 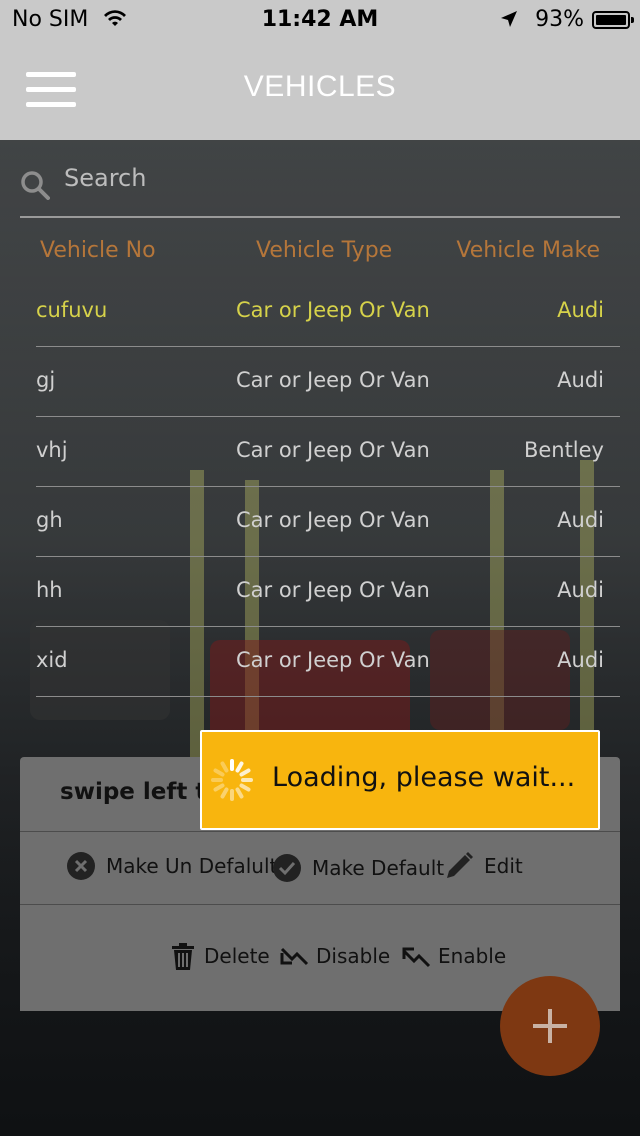 What do you see at coordinates (105, 178) in the screenshot?
I see `search-input: Search` at bounding box center [105, 178].